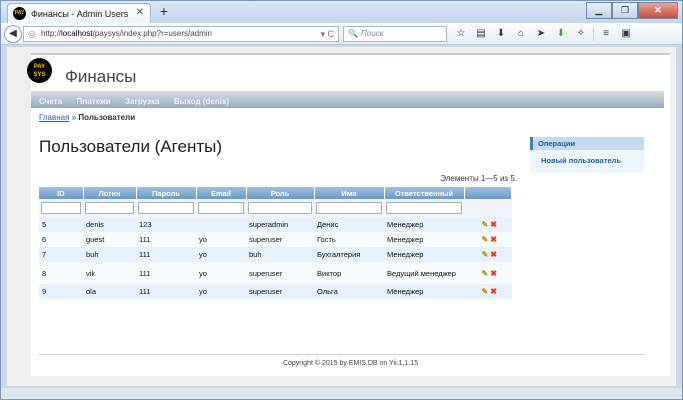 The image size is (683, 400). Describe the element at coordinates (221, 193) in the screenshot. I see `column-header-email: Email` at that location.